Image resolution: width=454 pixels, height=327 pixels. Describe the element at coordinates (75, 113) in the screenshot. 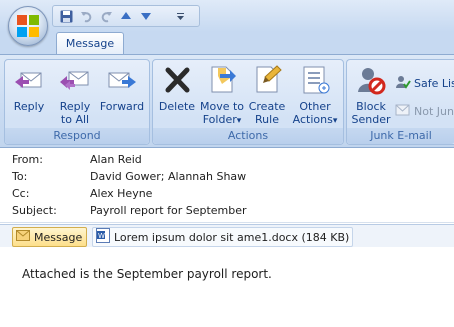

I see `reply-all-label: Reply to All` at that location.